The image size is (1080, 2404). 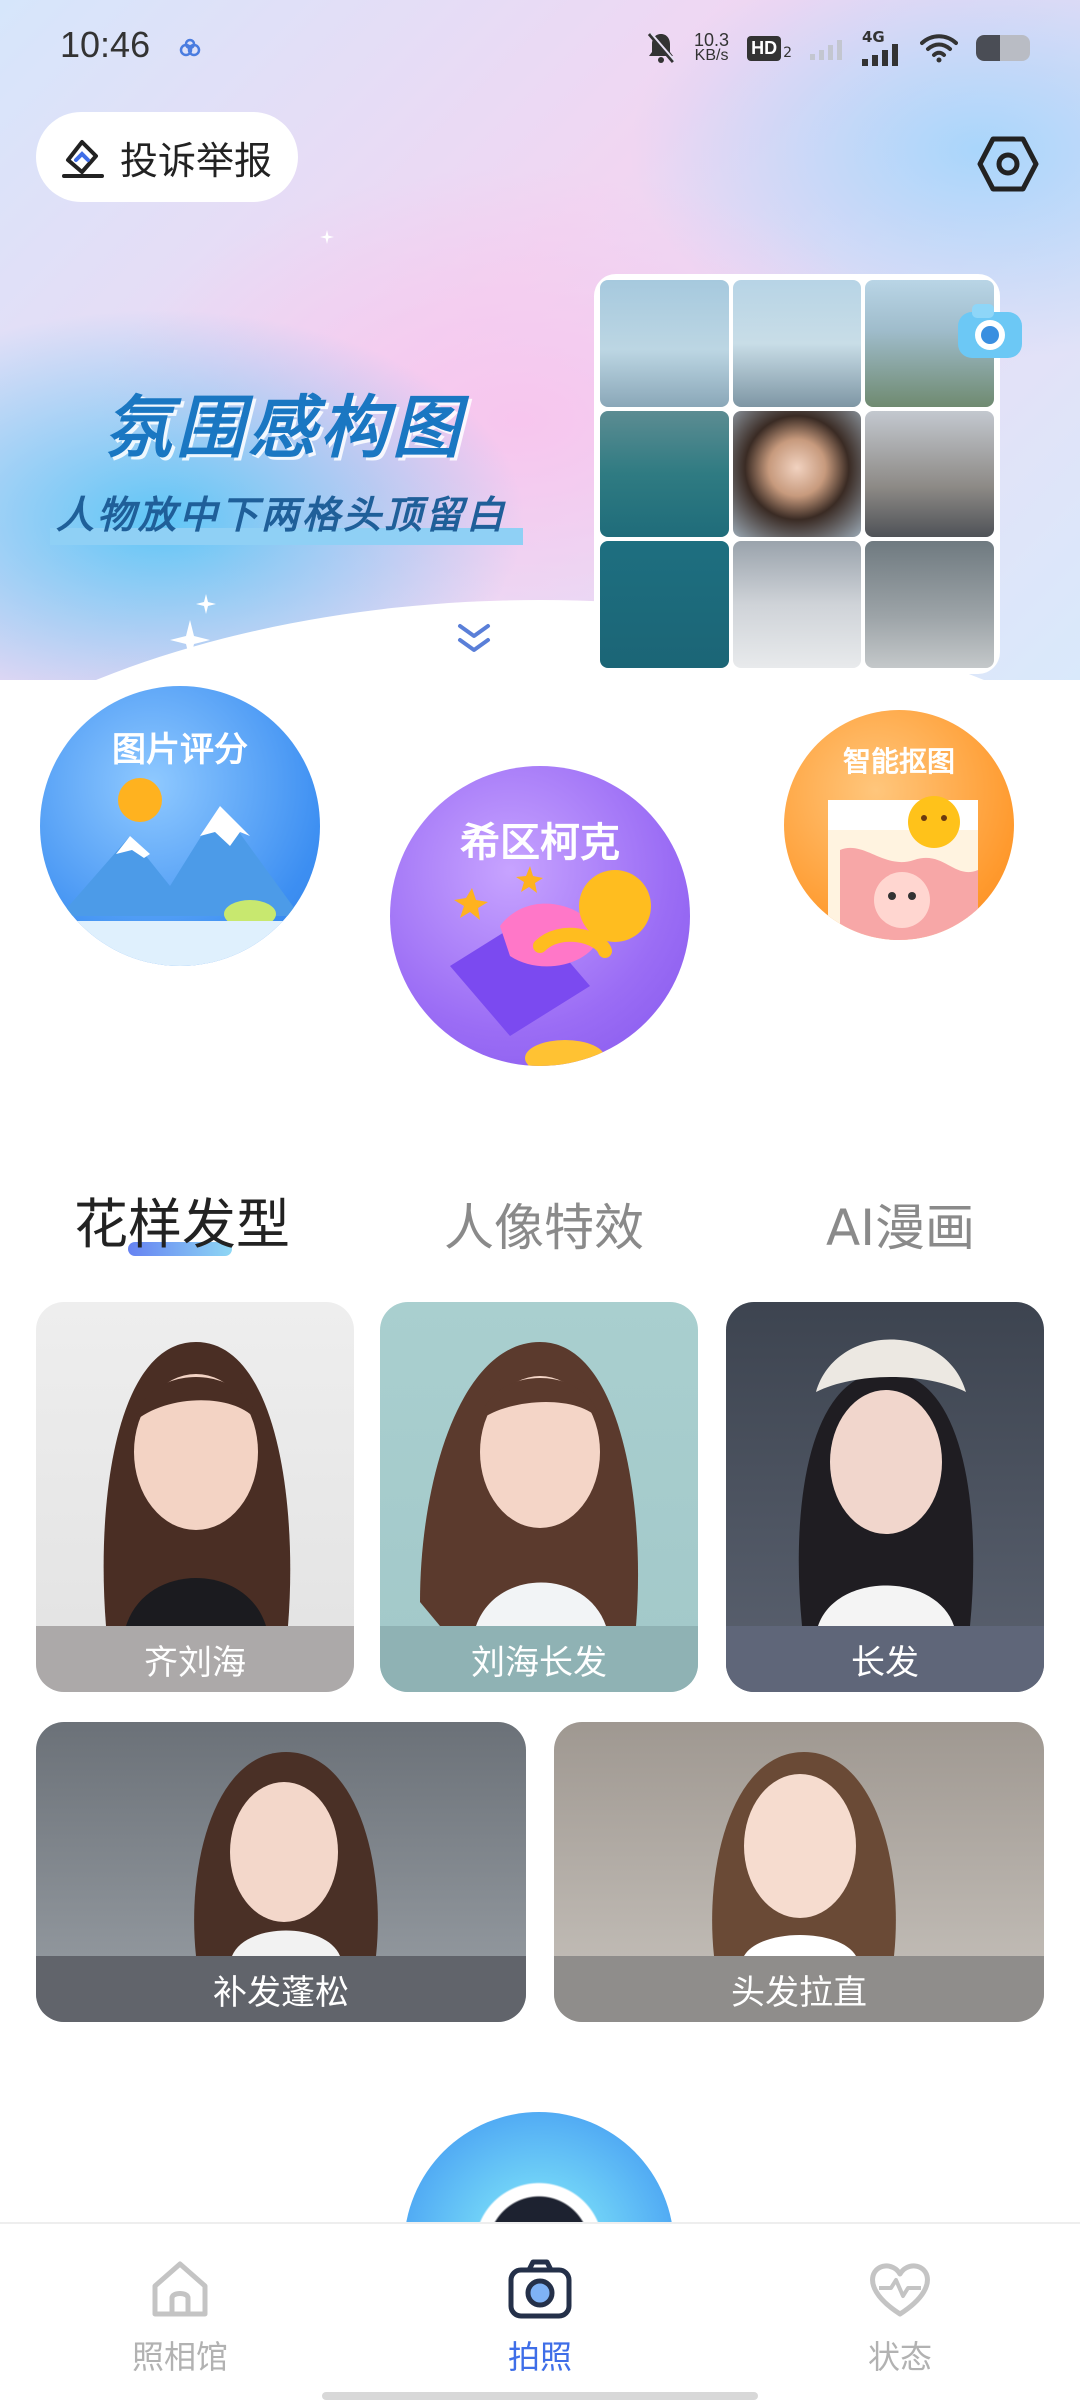 I want to click on feature-photo-score: 图片评分, so click(x=180, y=826).